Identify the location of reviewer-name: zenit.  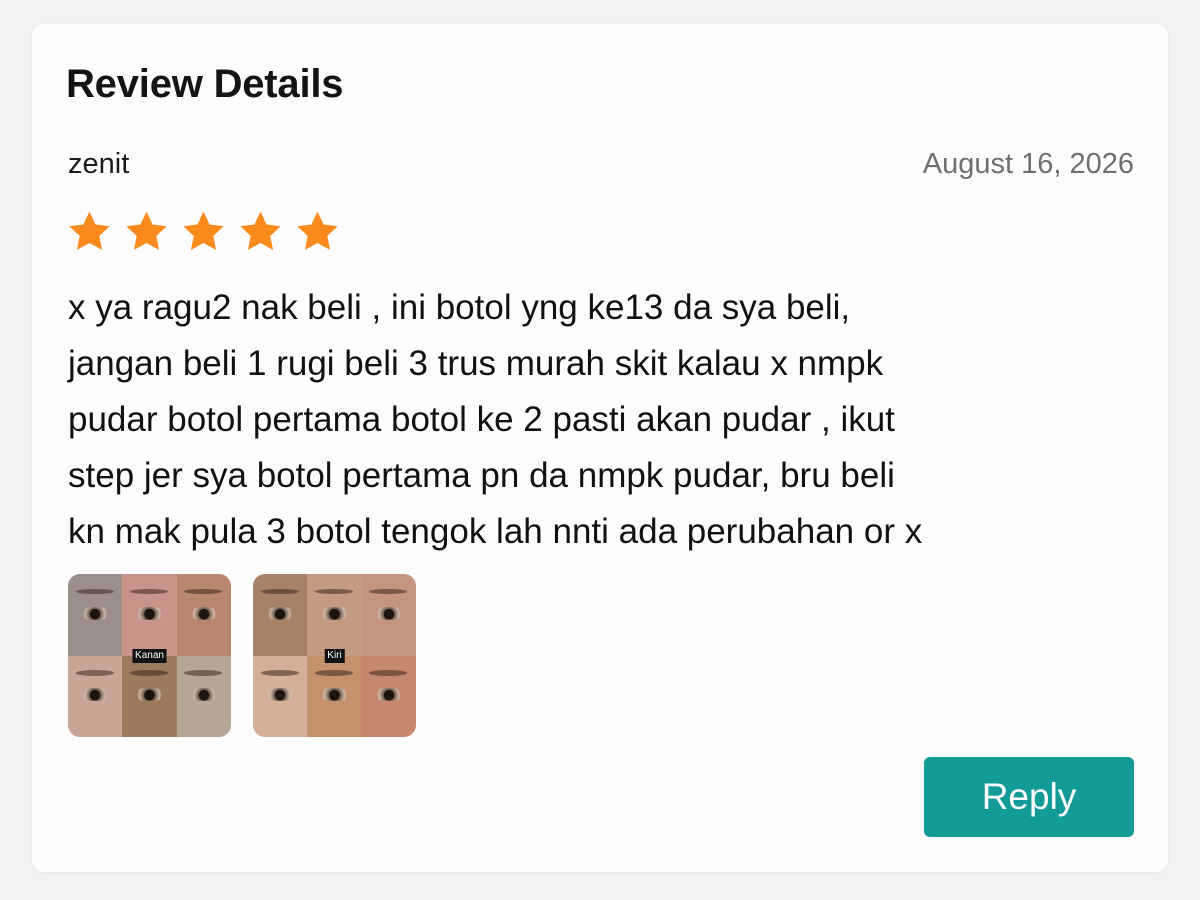
(99, 164).